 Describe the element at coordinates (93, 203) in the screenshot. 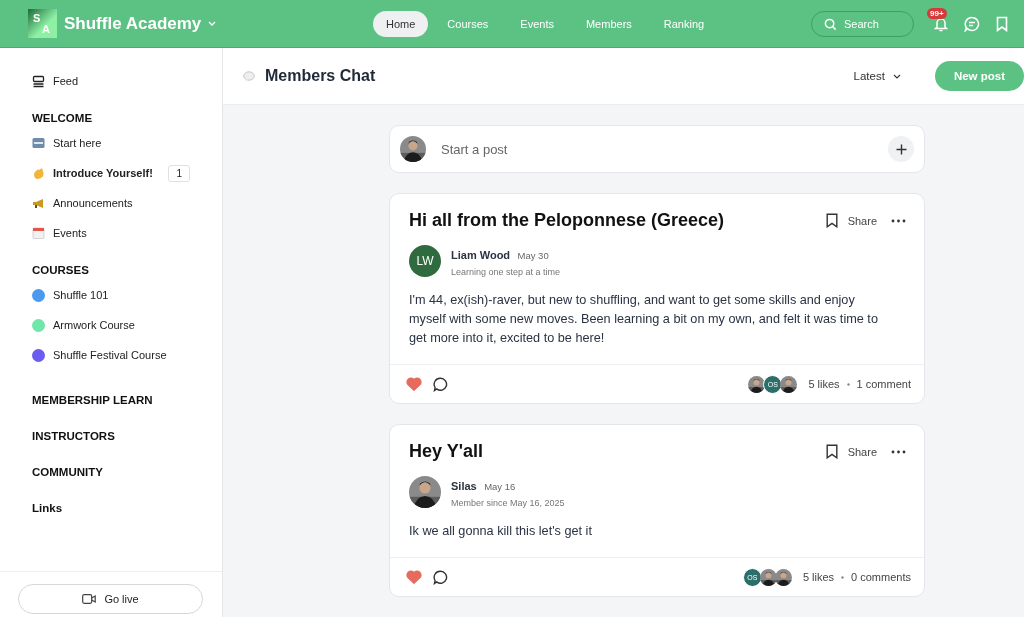

I see `sidebar-item: Announcements` at that location.